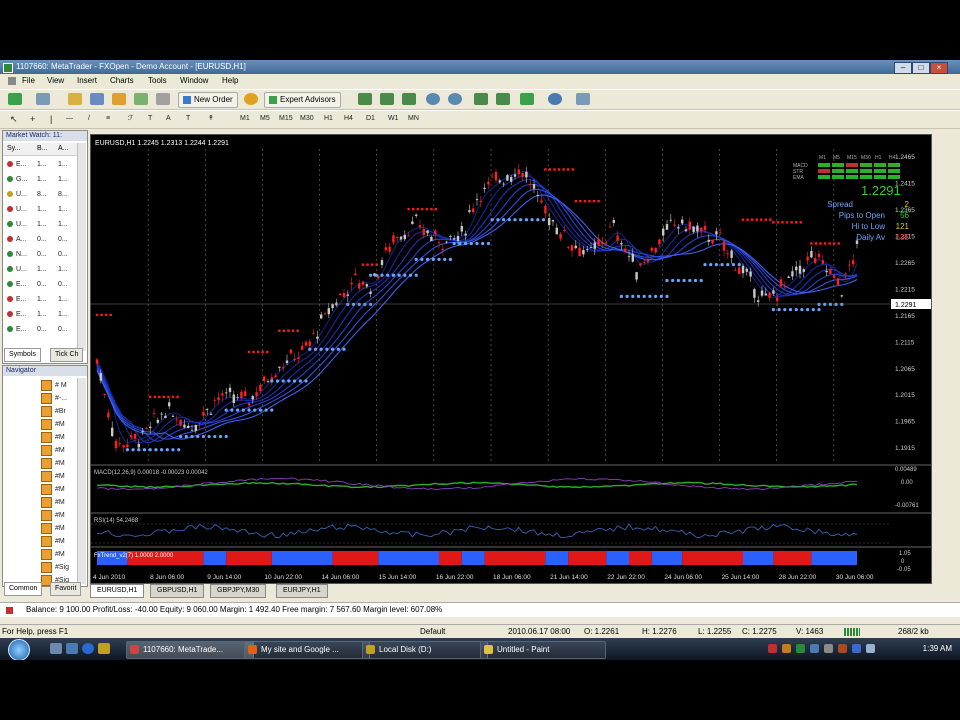 The height and width of the screenshot is (720, 960). Describe the element at coordinates (555, 99) in the screenshot. I see `periods-icon` at that location.